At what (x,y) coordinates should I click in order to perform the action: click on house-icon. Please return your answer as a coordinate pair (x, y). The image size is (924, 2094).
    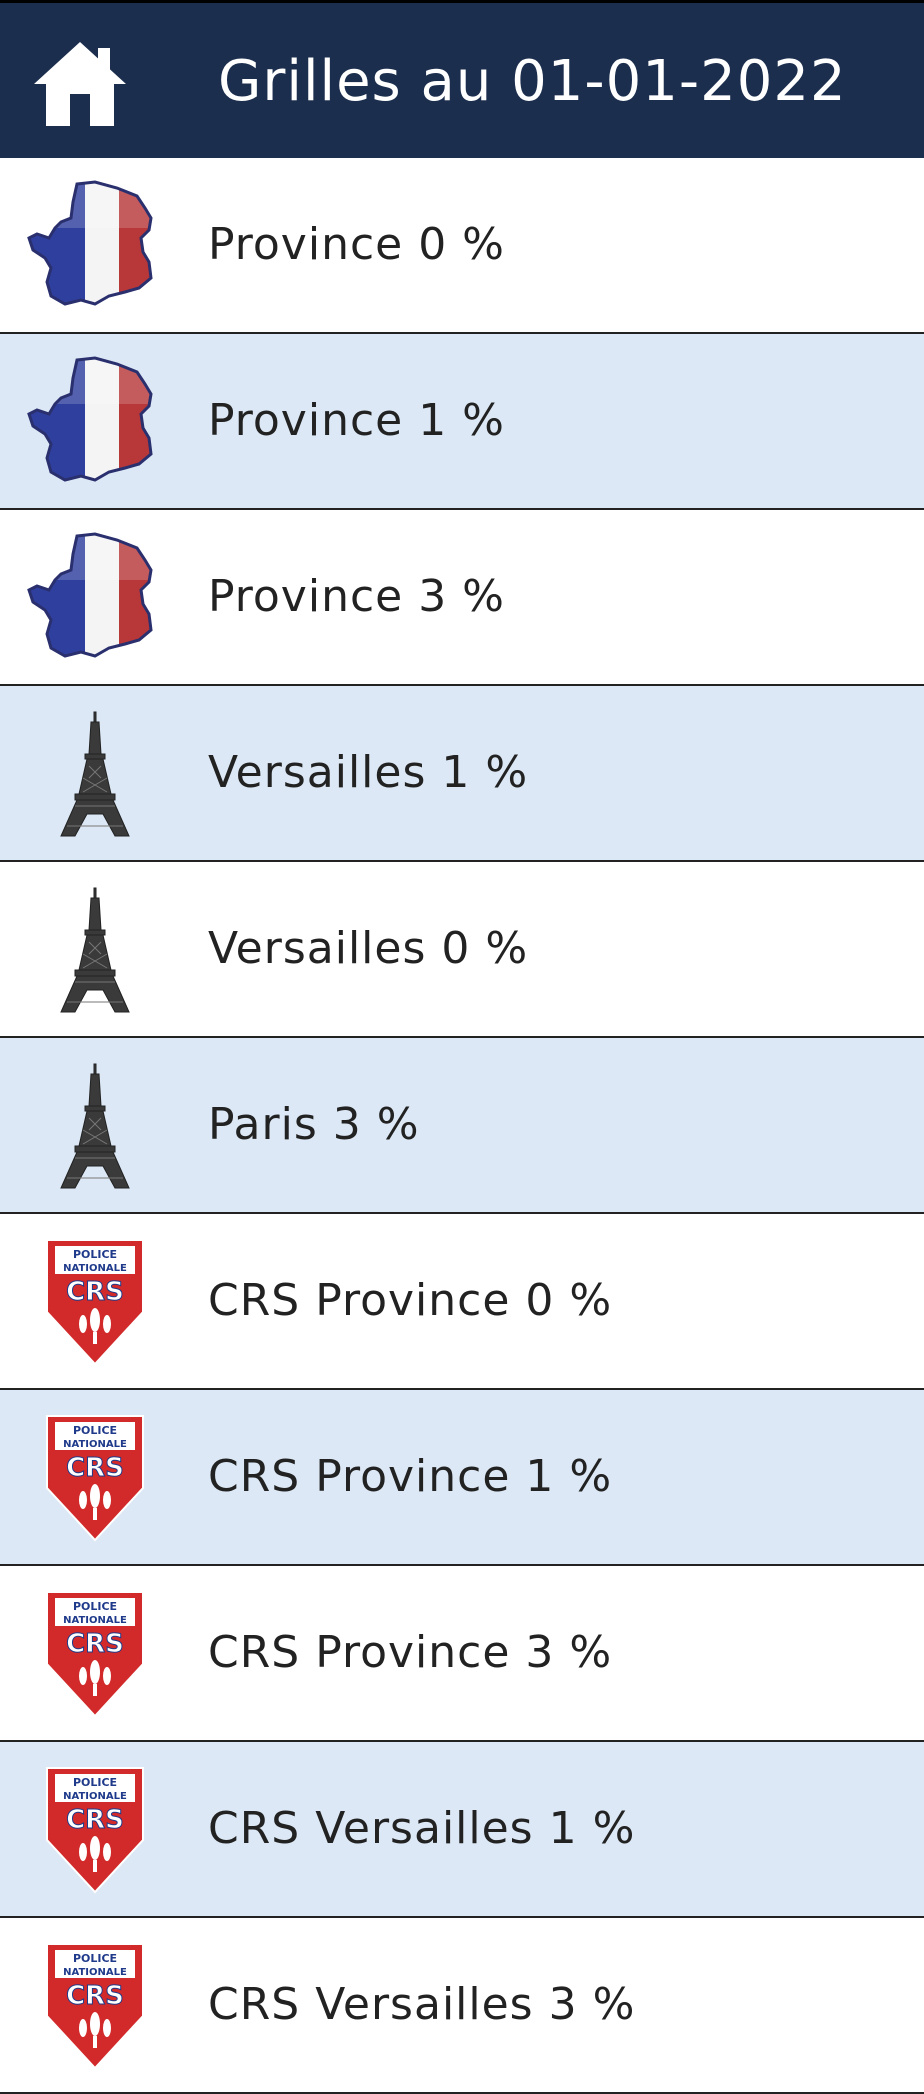
    Looking at the image, I should click on (80, 84).